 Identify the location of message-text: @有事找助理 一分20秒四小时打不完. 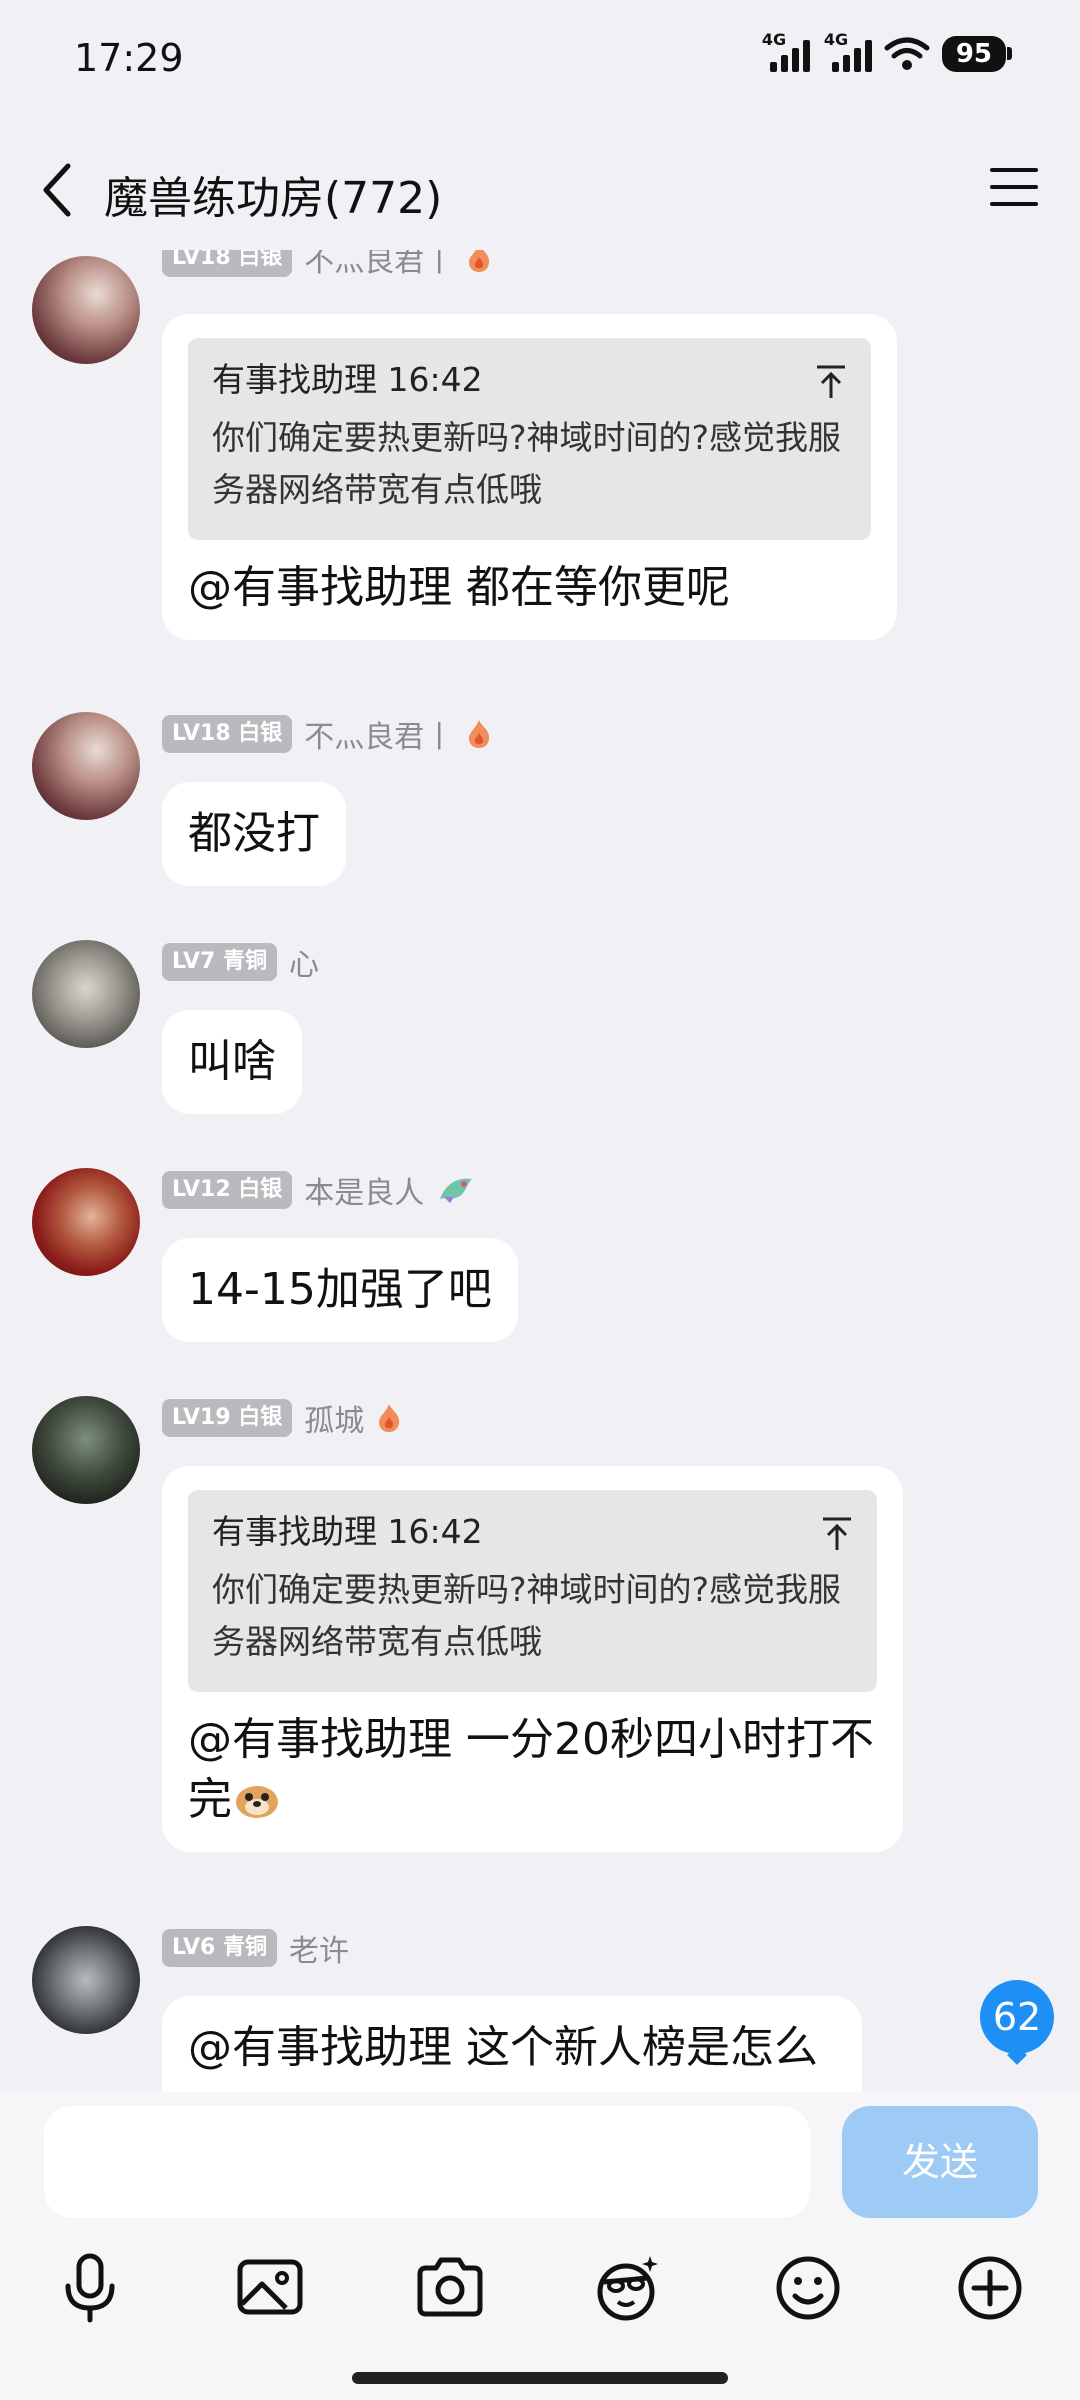
(532, 1770).